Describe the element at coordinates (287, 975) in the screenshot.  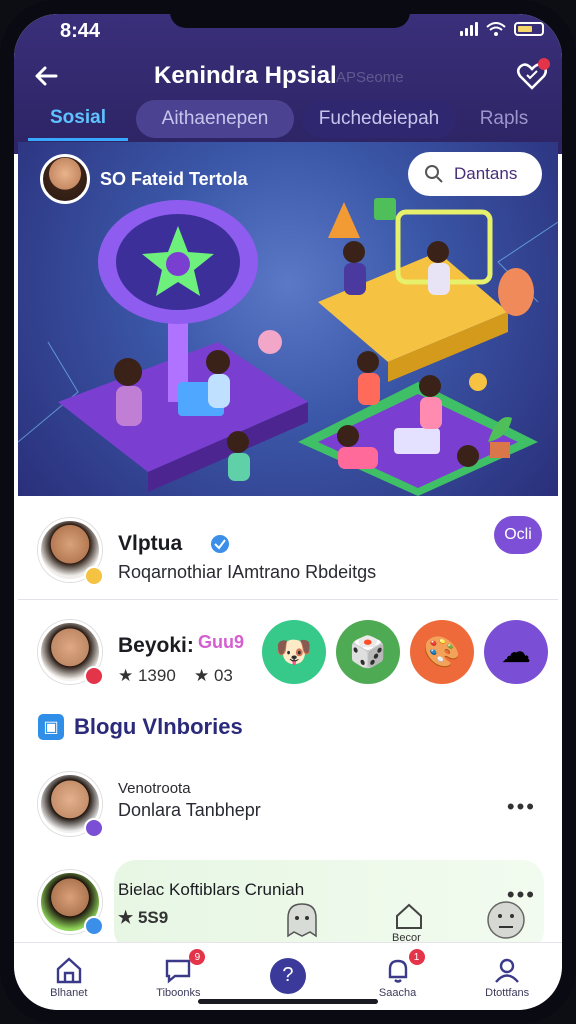
I see `help-icon: ?` at that location.